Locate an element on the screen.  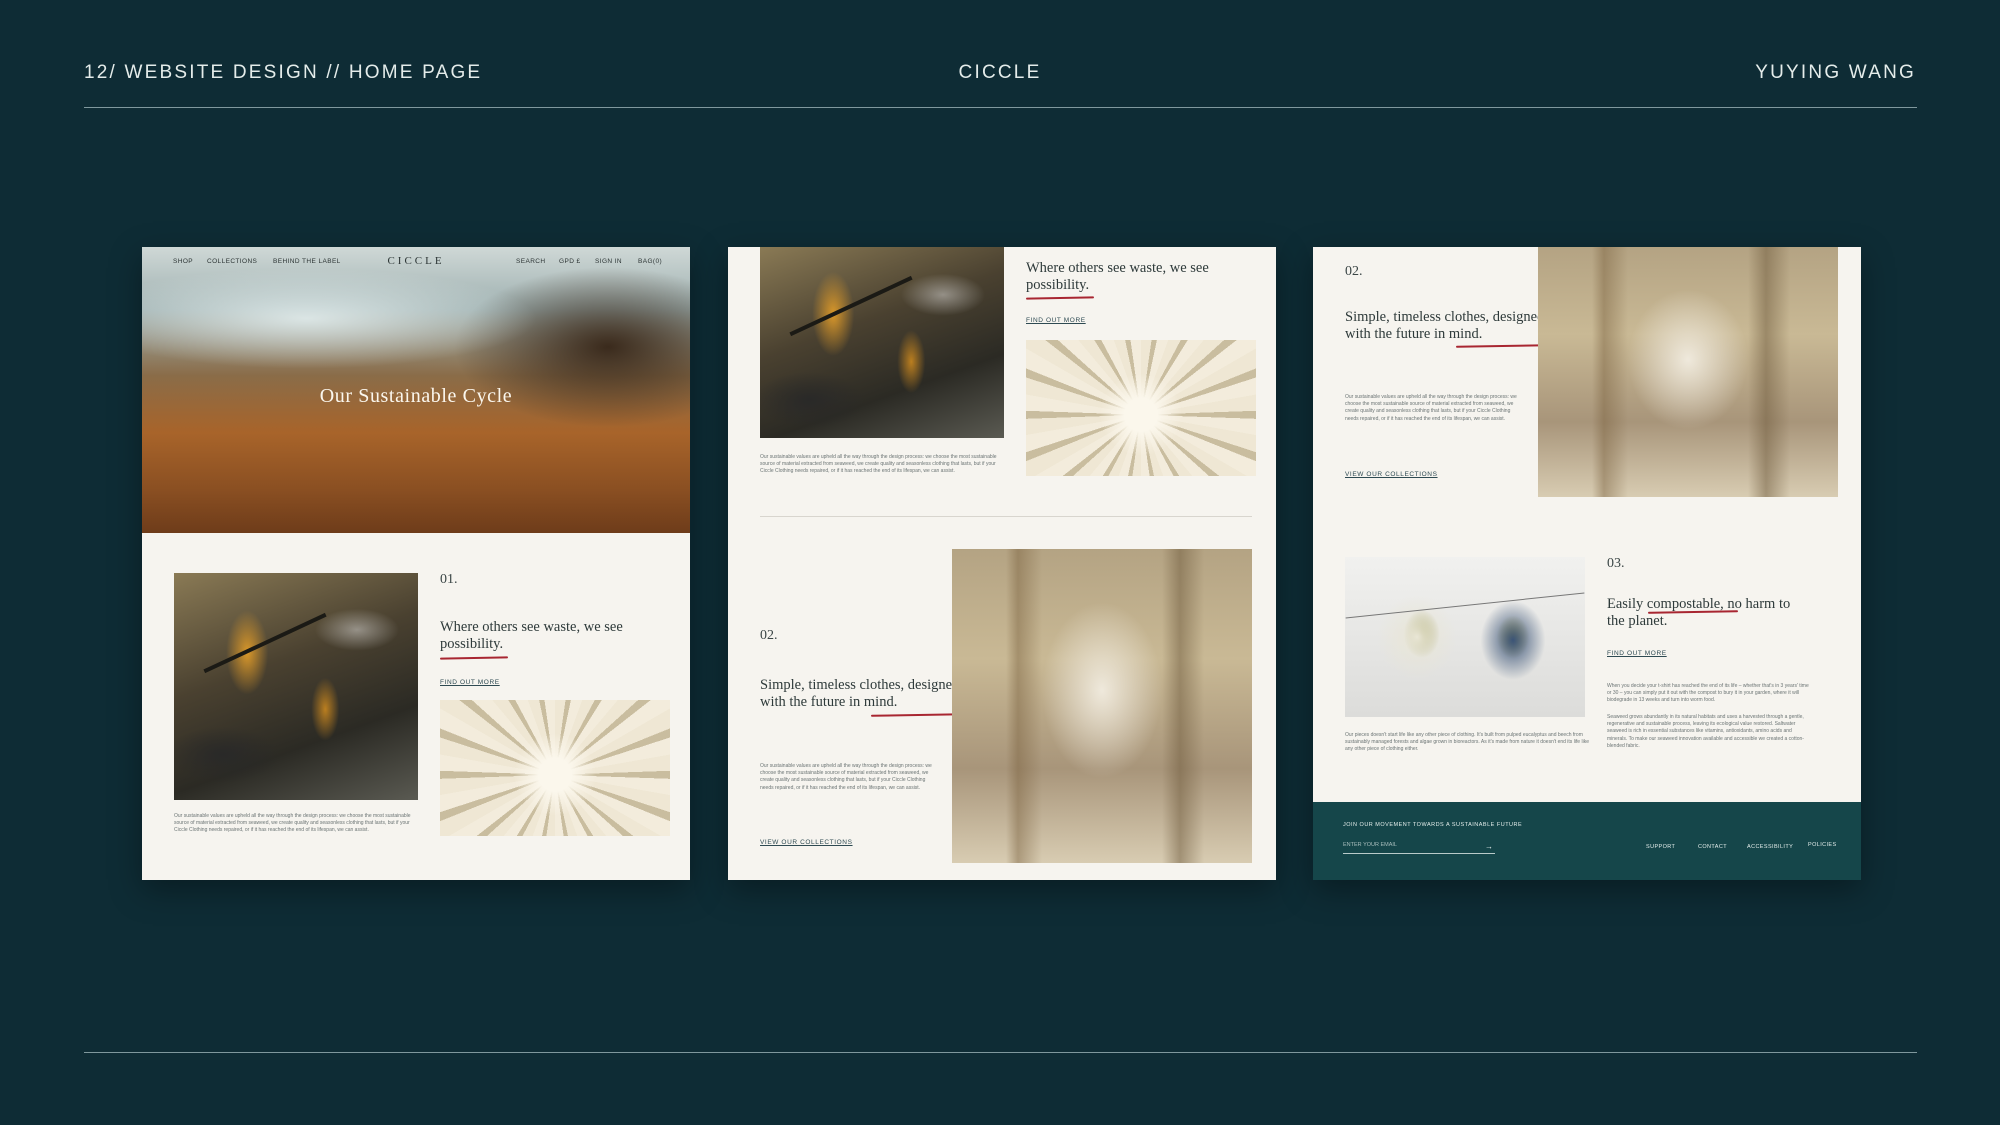
nav-behind-the-label: BEHIND THE LABEL is located at coordinates (307, 261).